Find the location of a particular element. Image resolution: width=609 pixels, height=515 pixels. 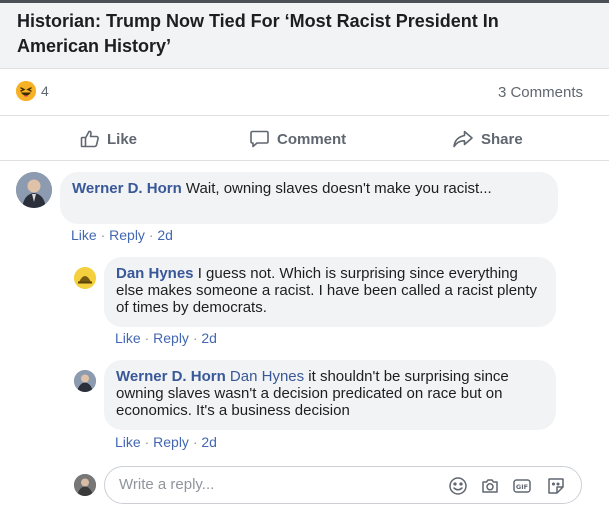

comment-mention: Dan Hynes is located at coordinates (267, 376).